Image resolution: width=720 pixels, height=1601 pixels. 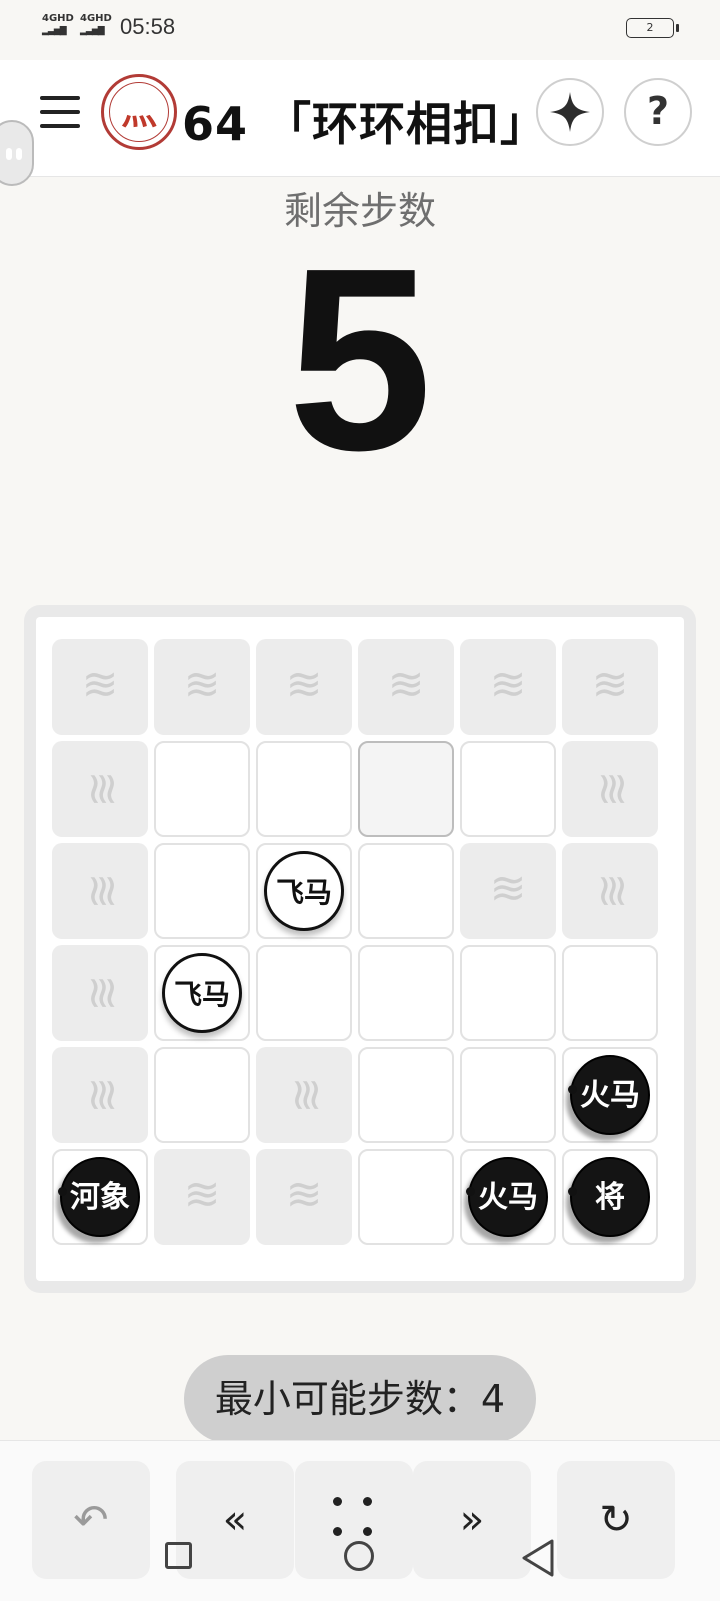 I want to click on game-piece: 河象, so click(x=99, y=1197).